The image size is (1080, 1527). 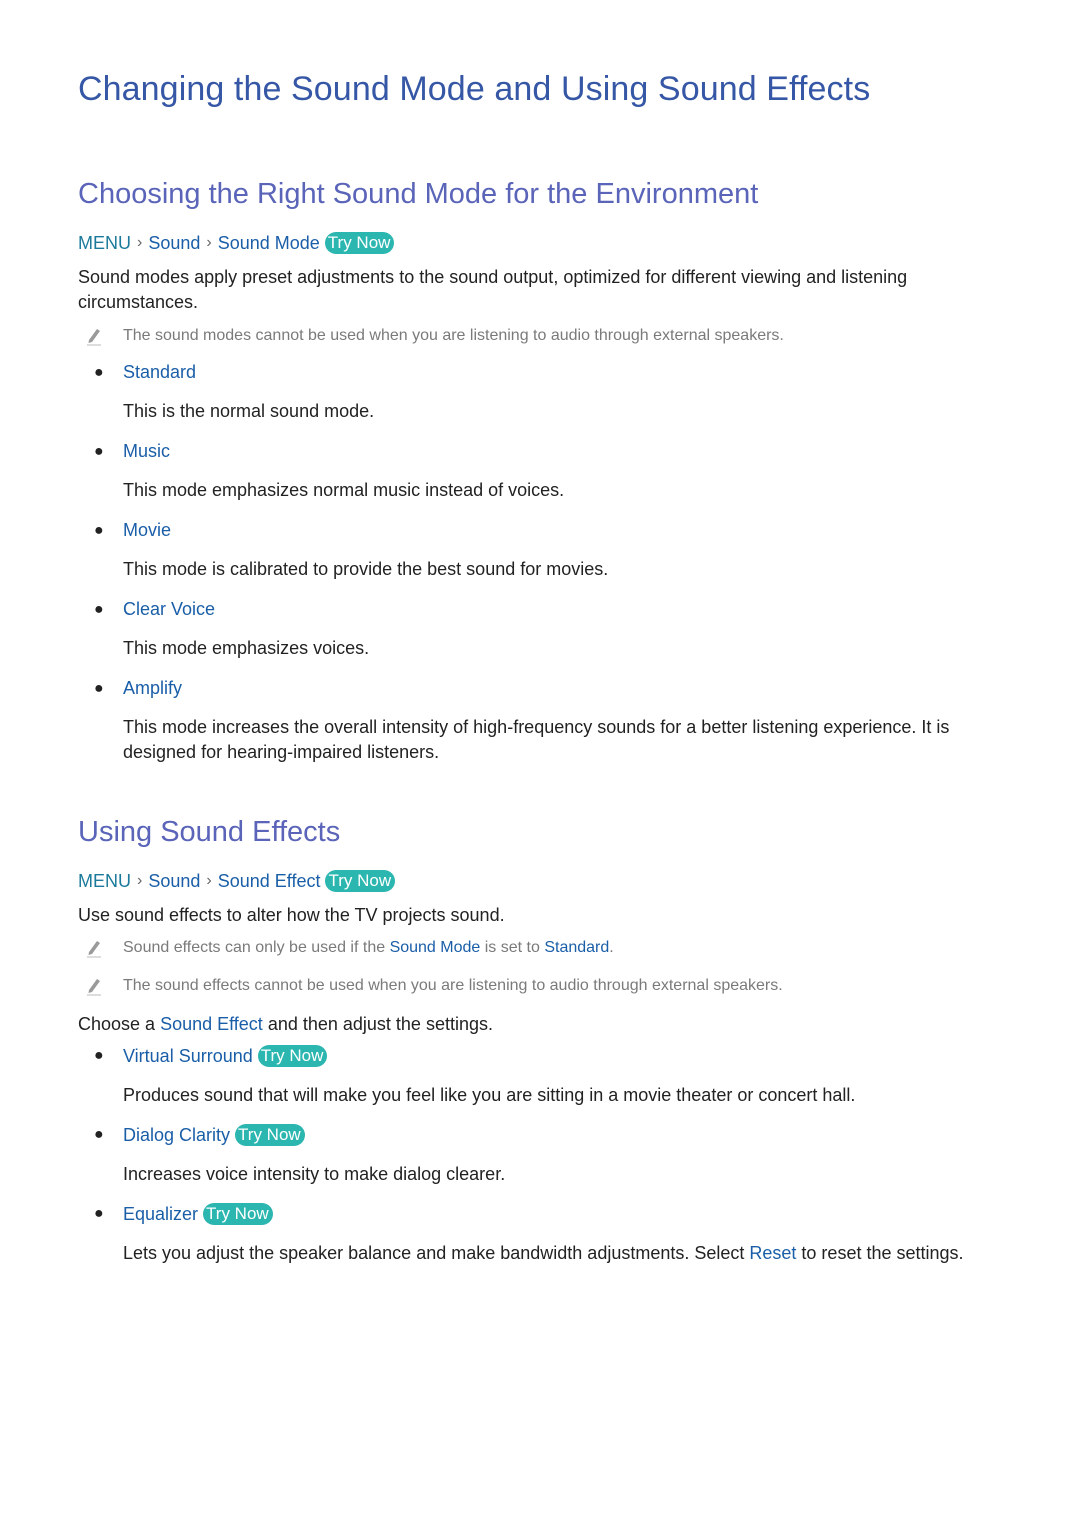 What do you see at coordinates (377, 1024) in the screenshot?
I see `choose-post: and then adjust the settings.` at bounding box center [377, 1024].